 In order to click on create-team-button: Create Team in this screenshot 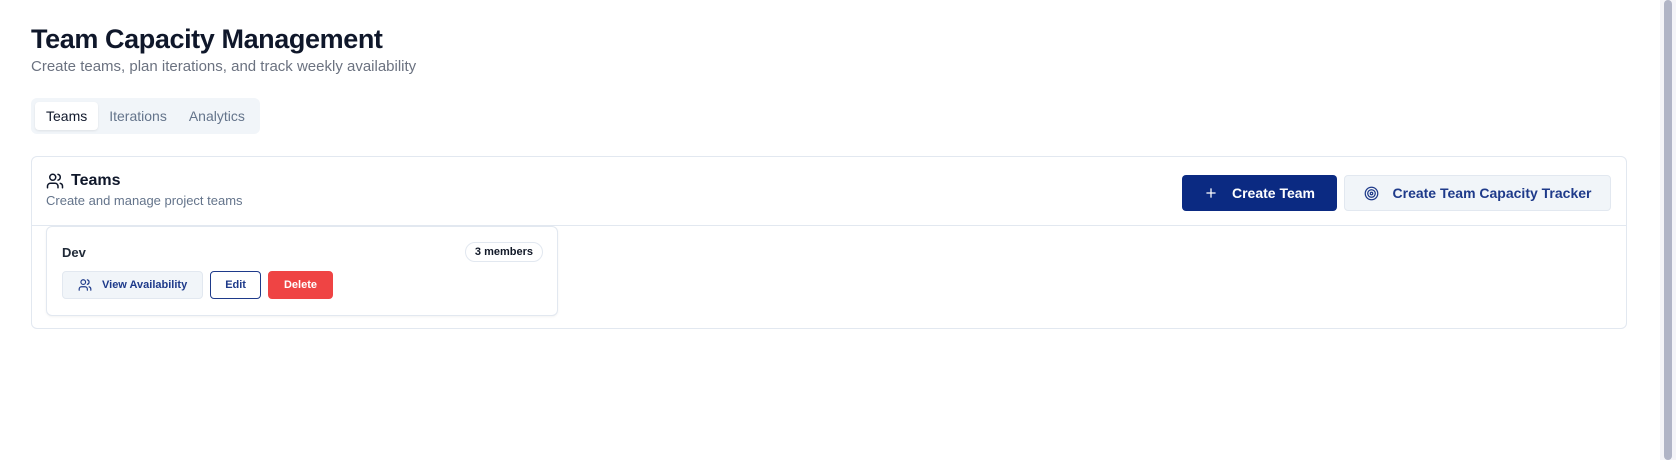, I will do `click(1259, 193)`.